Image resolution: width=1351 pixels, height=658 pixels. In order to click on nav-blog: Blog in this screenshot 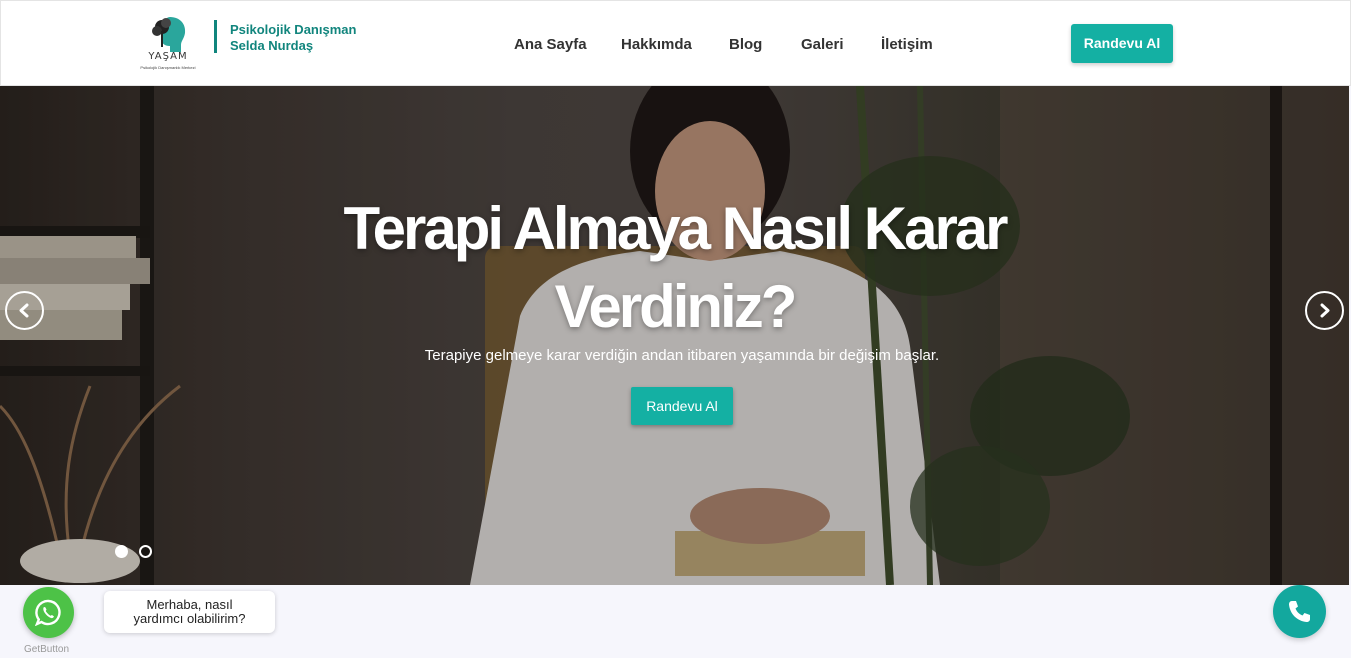, I will do `click(745, 44)`.